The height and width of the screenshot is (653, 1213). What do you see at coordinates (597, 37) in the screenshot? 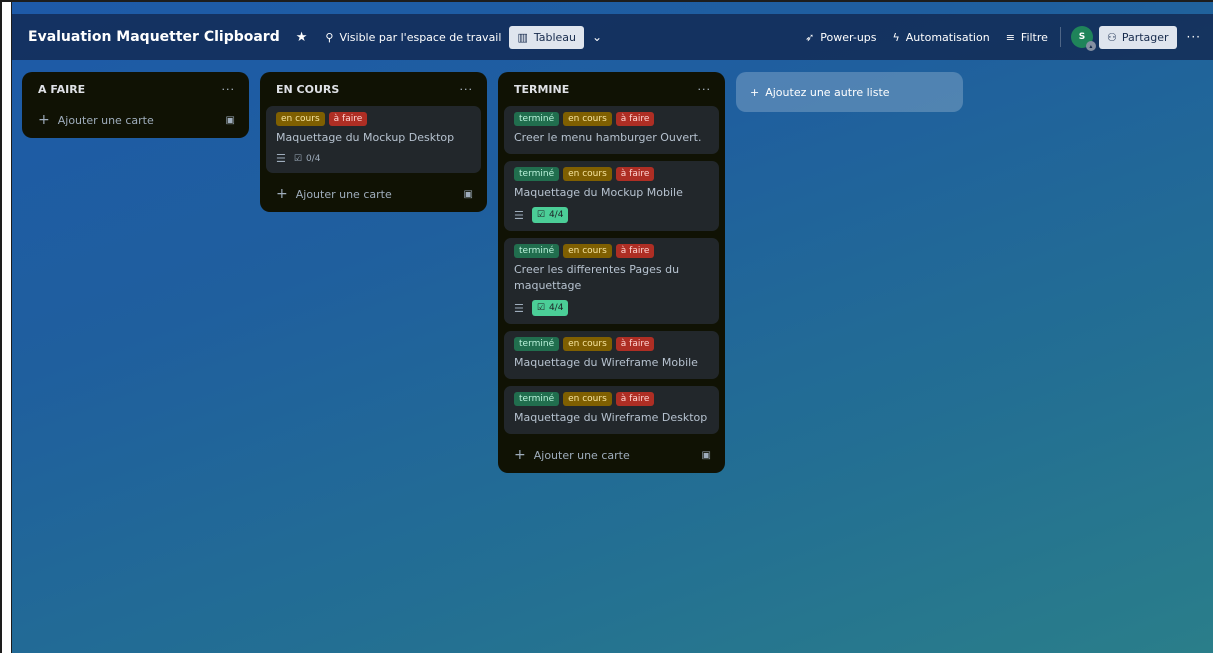
I see `chevron-down-icon: ⌄` at bounding box center [597, 37].